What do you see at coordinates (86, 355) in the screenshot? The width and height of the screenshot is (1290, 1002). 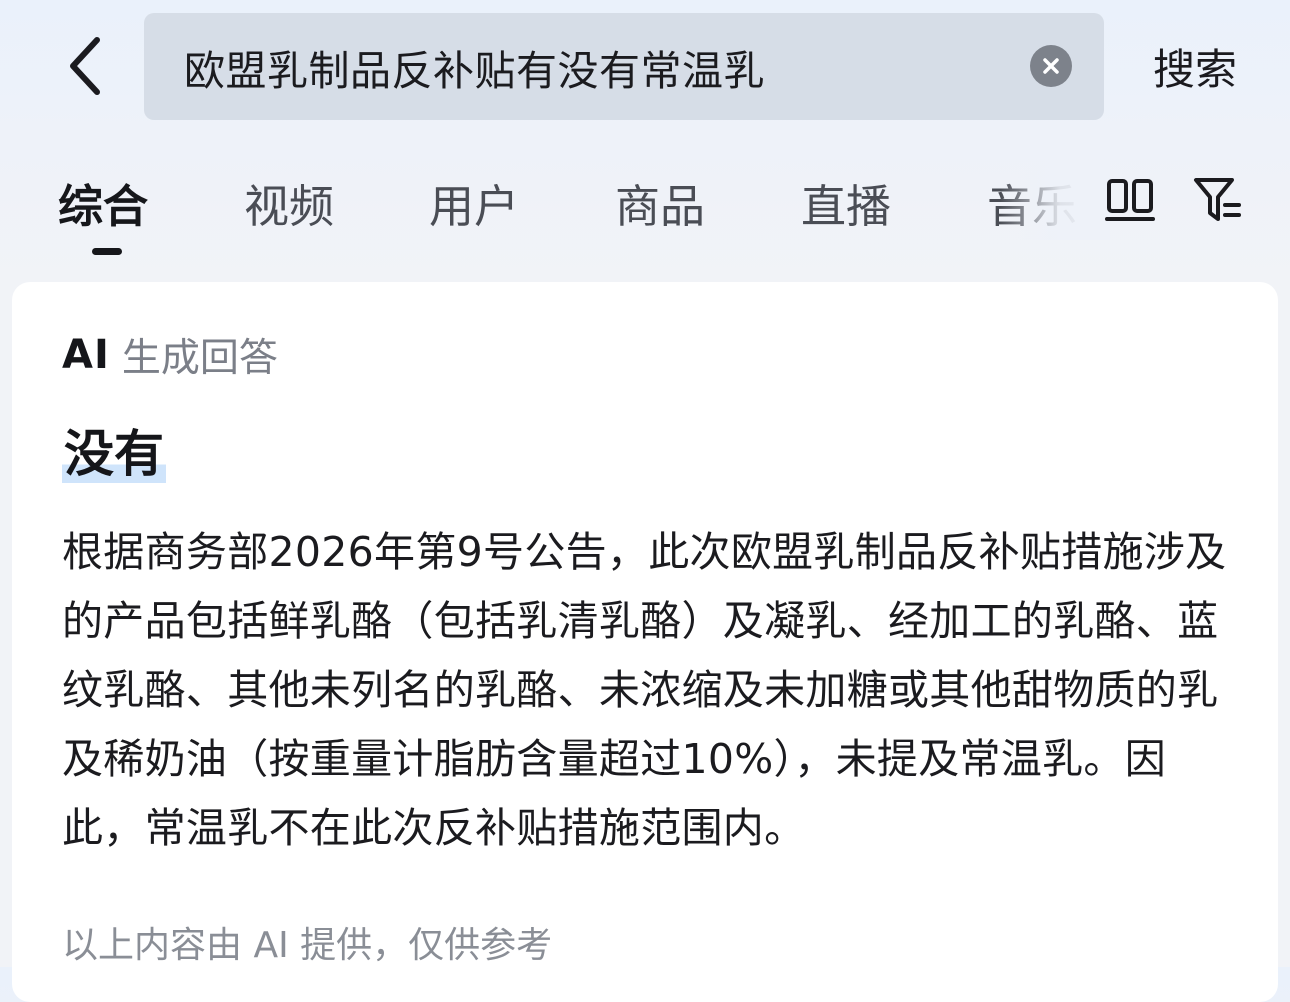 I see `ai-badge: AI` at bounding box center [86, 355].